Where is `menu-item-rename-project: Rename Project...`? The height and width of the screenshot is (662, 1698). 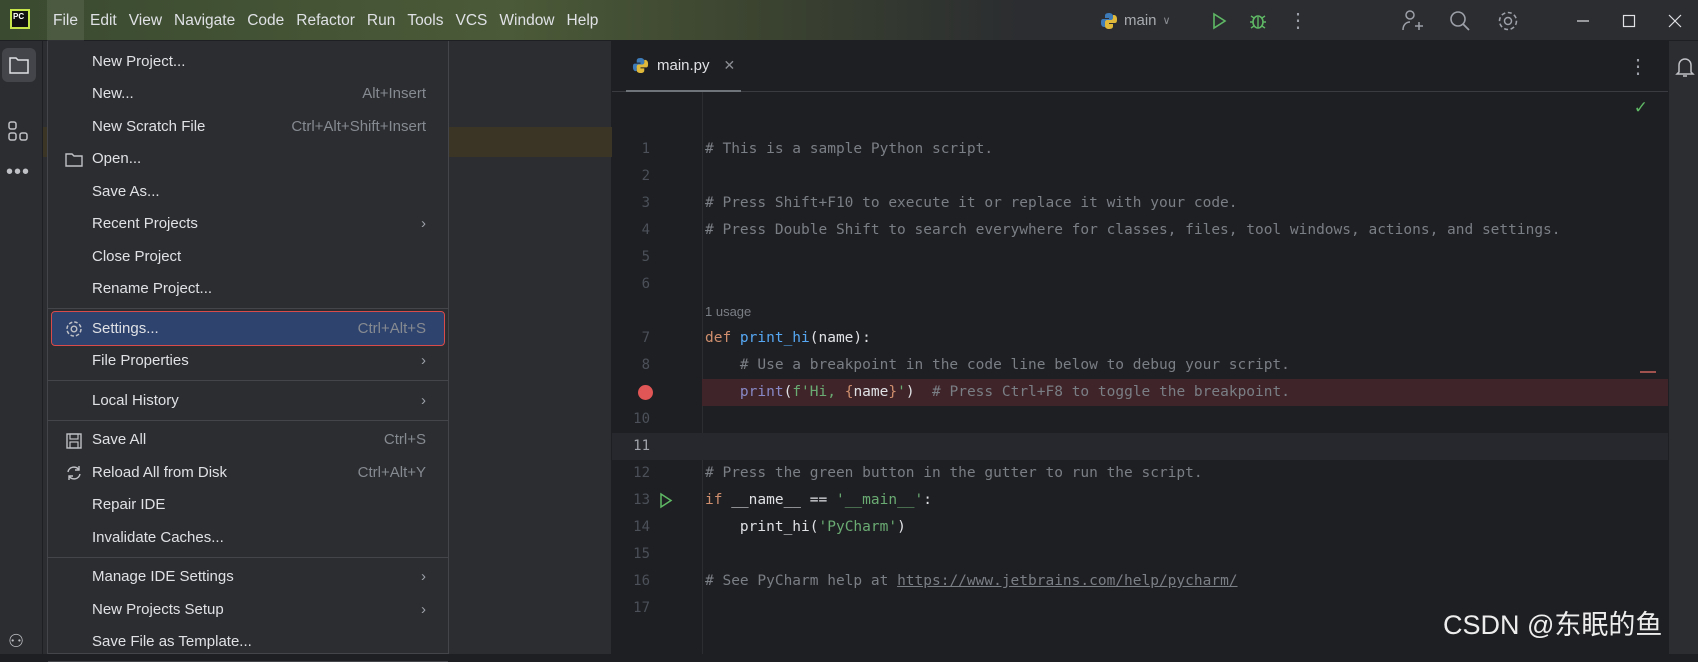 menu-item-rename-project: Rename Project... is located at coordinates (248, 289).